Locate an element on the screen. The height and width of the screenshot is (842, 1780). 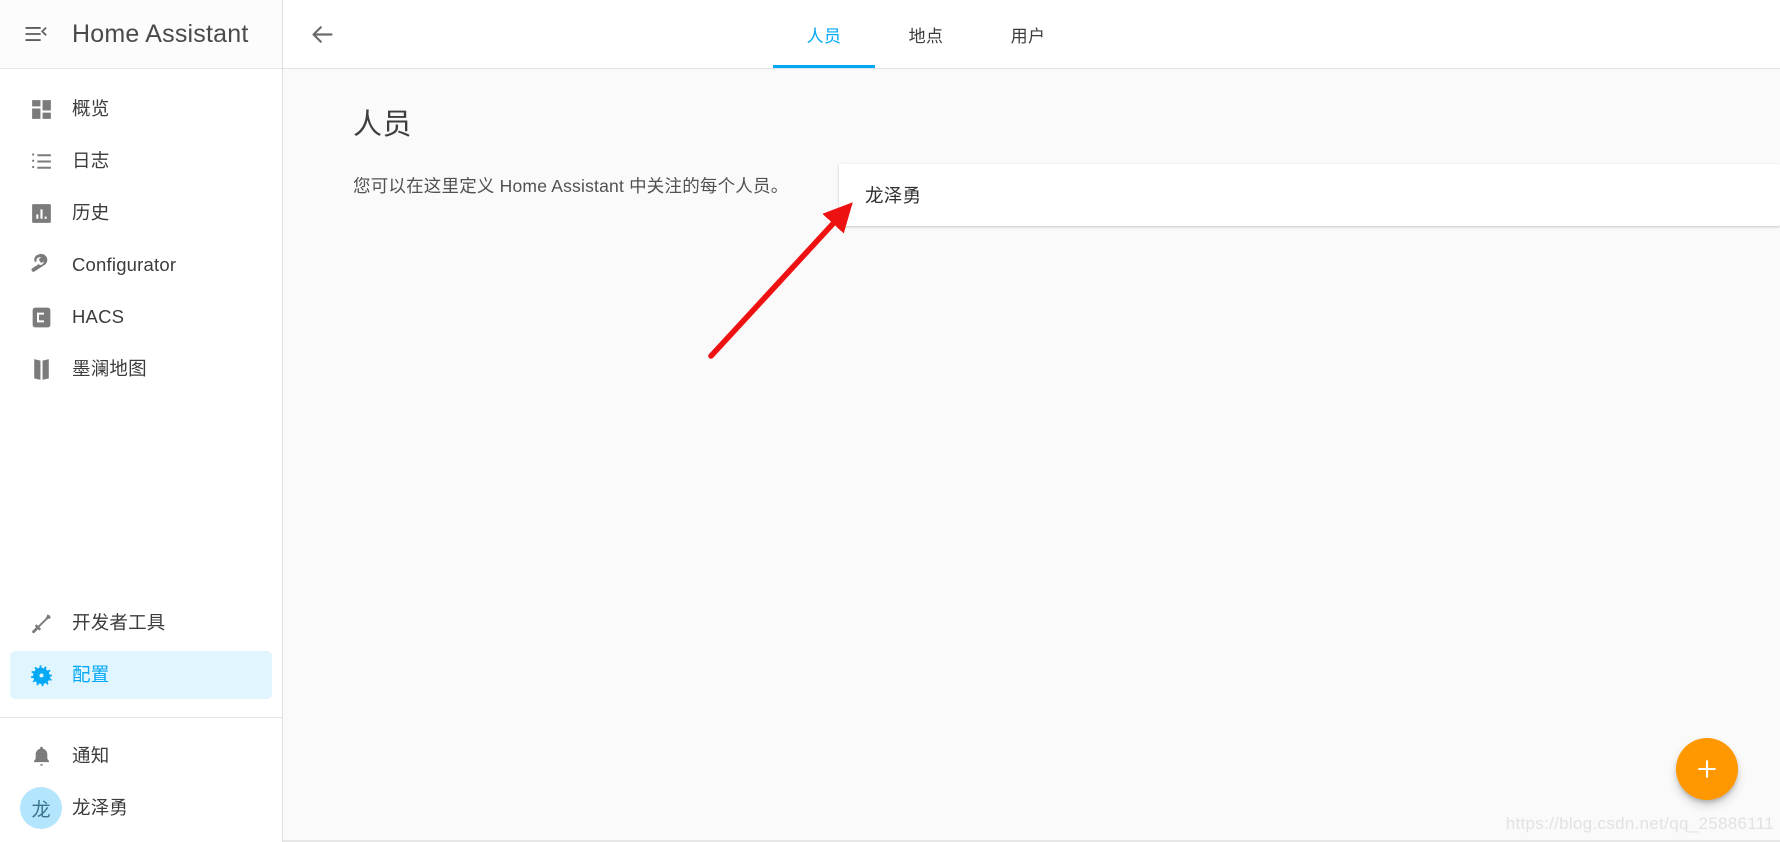
arrow-left-icon is located at coordinates (322, 34).